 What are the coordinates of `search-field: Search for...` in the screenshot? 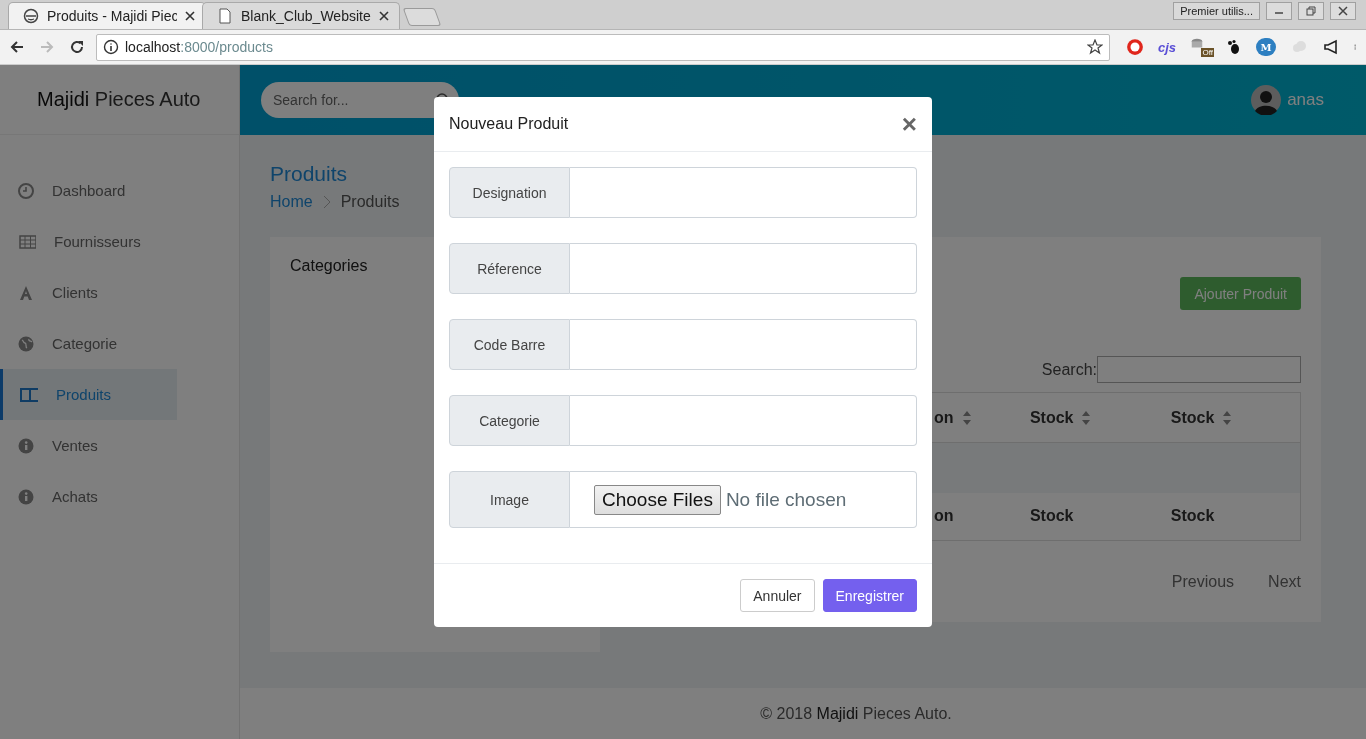 It's located at (360, 100).